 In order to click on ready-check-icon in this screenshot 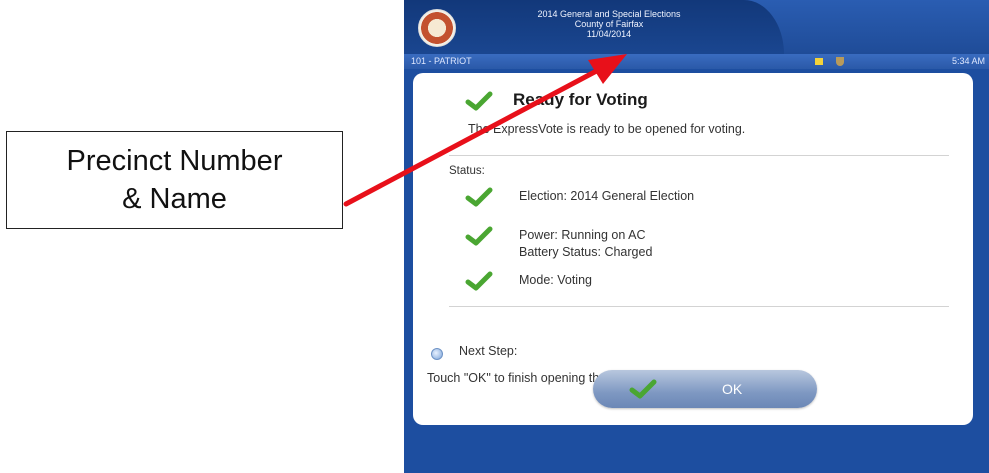, I will do `click(479, 101)`.